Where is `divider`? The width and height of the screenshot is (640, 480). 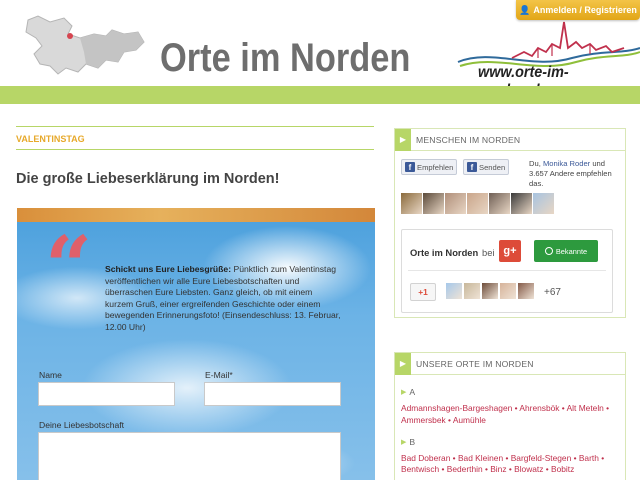 divider is located at coordinates (507, 270).